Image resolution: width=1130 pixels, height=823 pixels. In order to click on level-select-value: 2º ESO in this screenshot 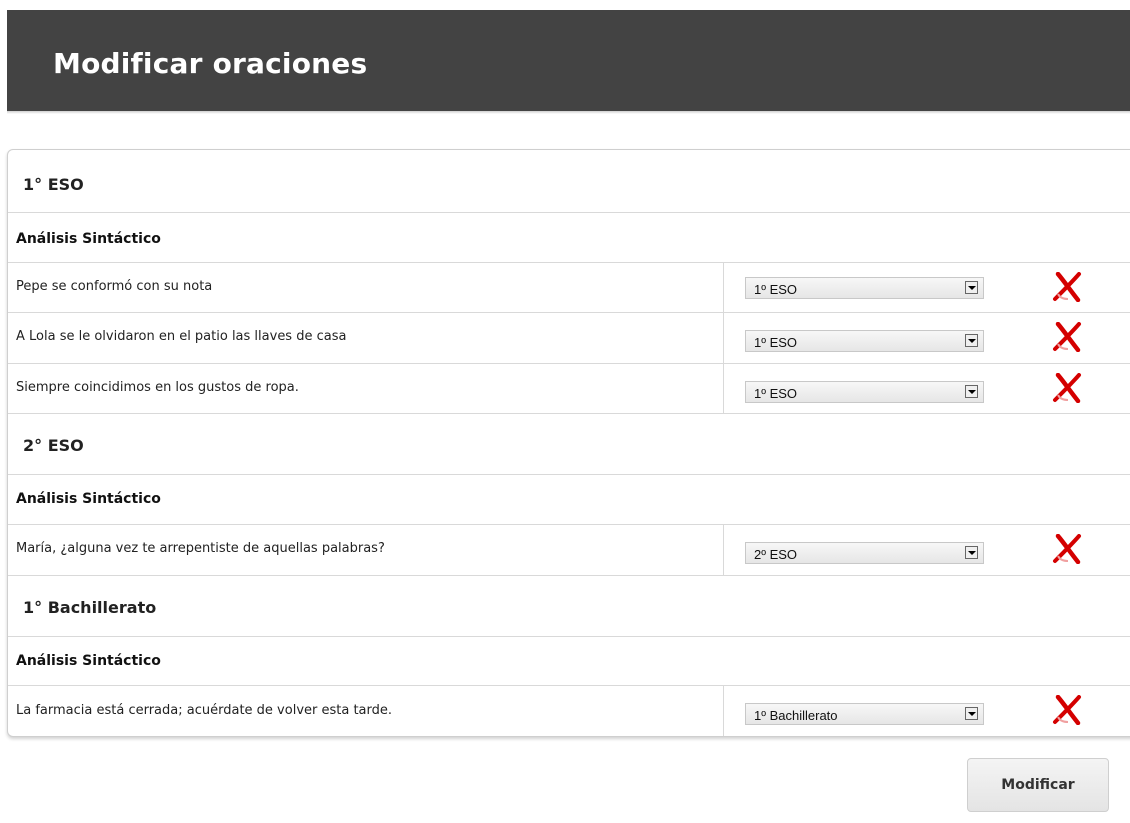, I will do `click(776, 554)`.